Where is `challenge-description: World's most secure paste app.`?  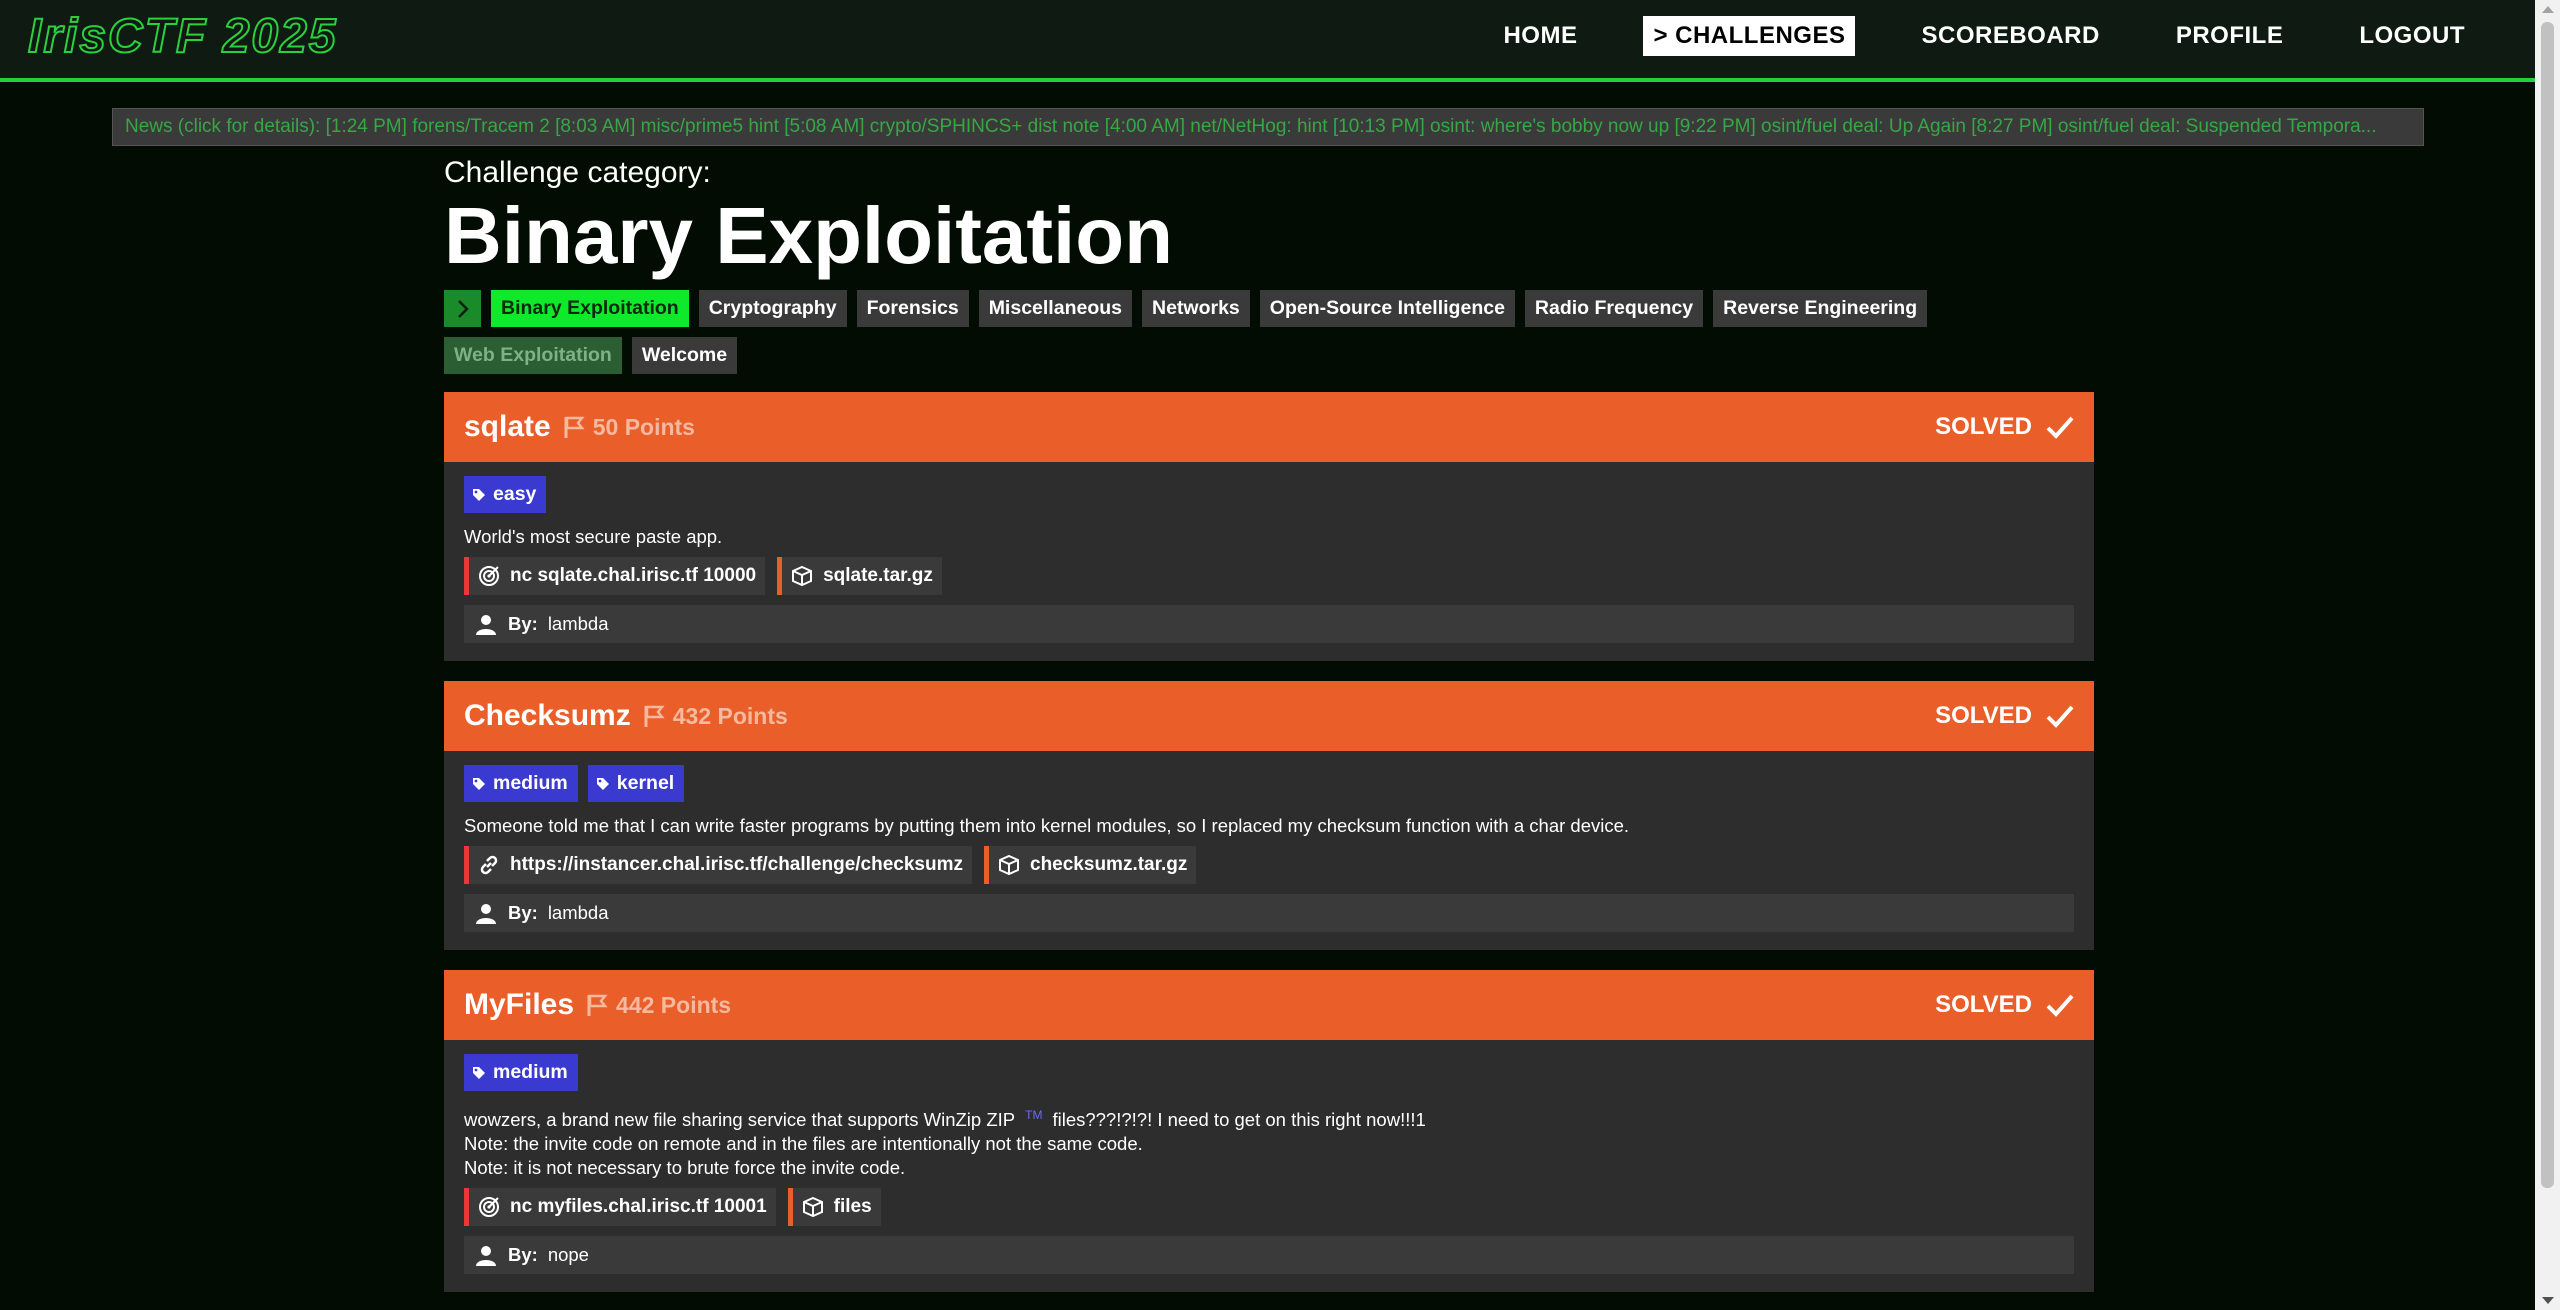 challenge-description: World's most secure paste app. is located at coordinates (593, 536).